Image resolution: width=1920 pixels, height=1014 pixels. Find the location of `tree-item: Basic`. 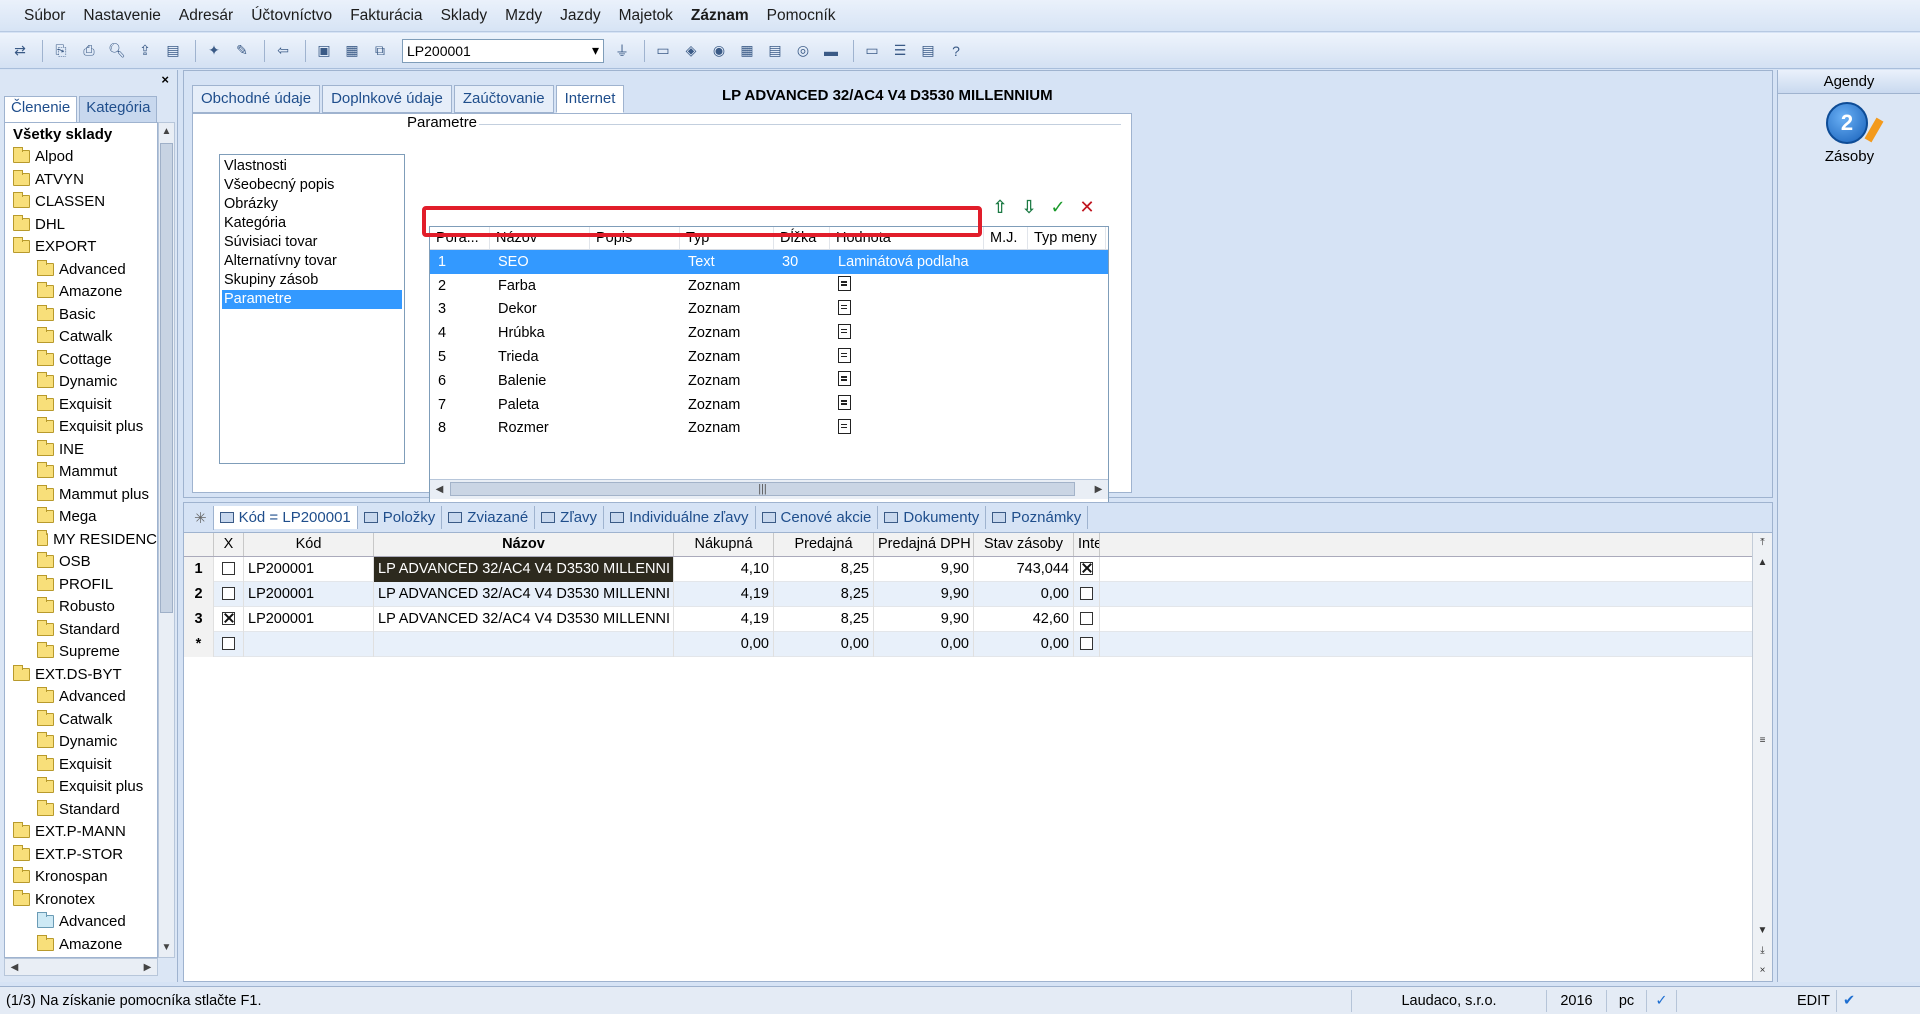

tree-item: Basic is located at coordinates (81, 314).